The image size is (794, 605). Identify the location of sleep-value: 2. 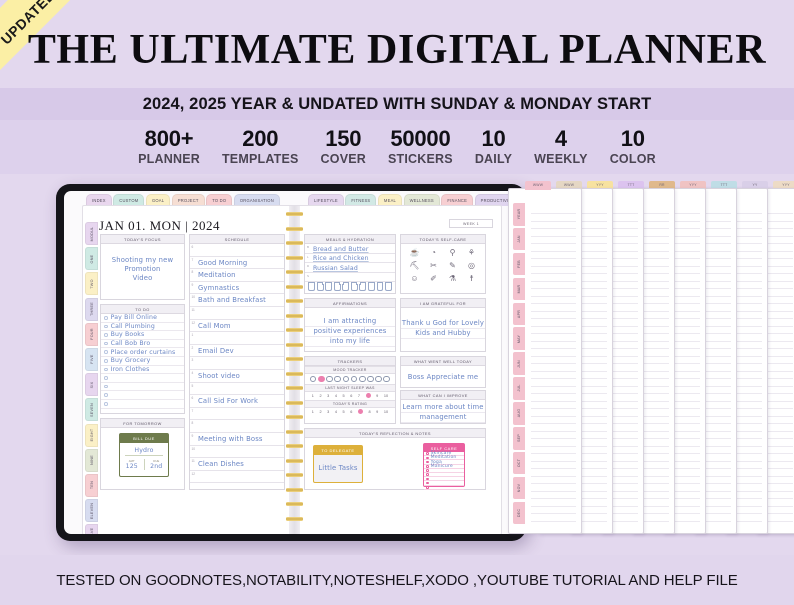
(320, 396).